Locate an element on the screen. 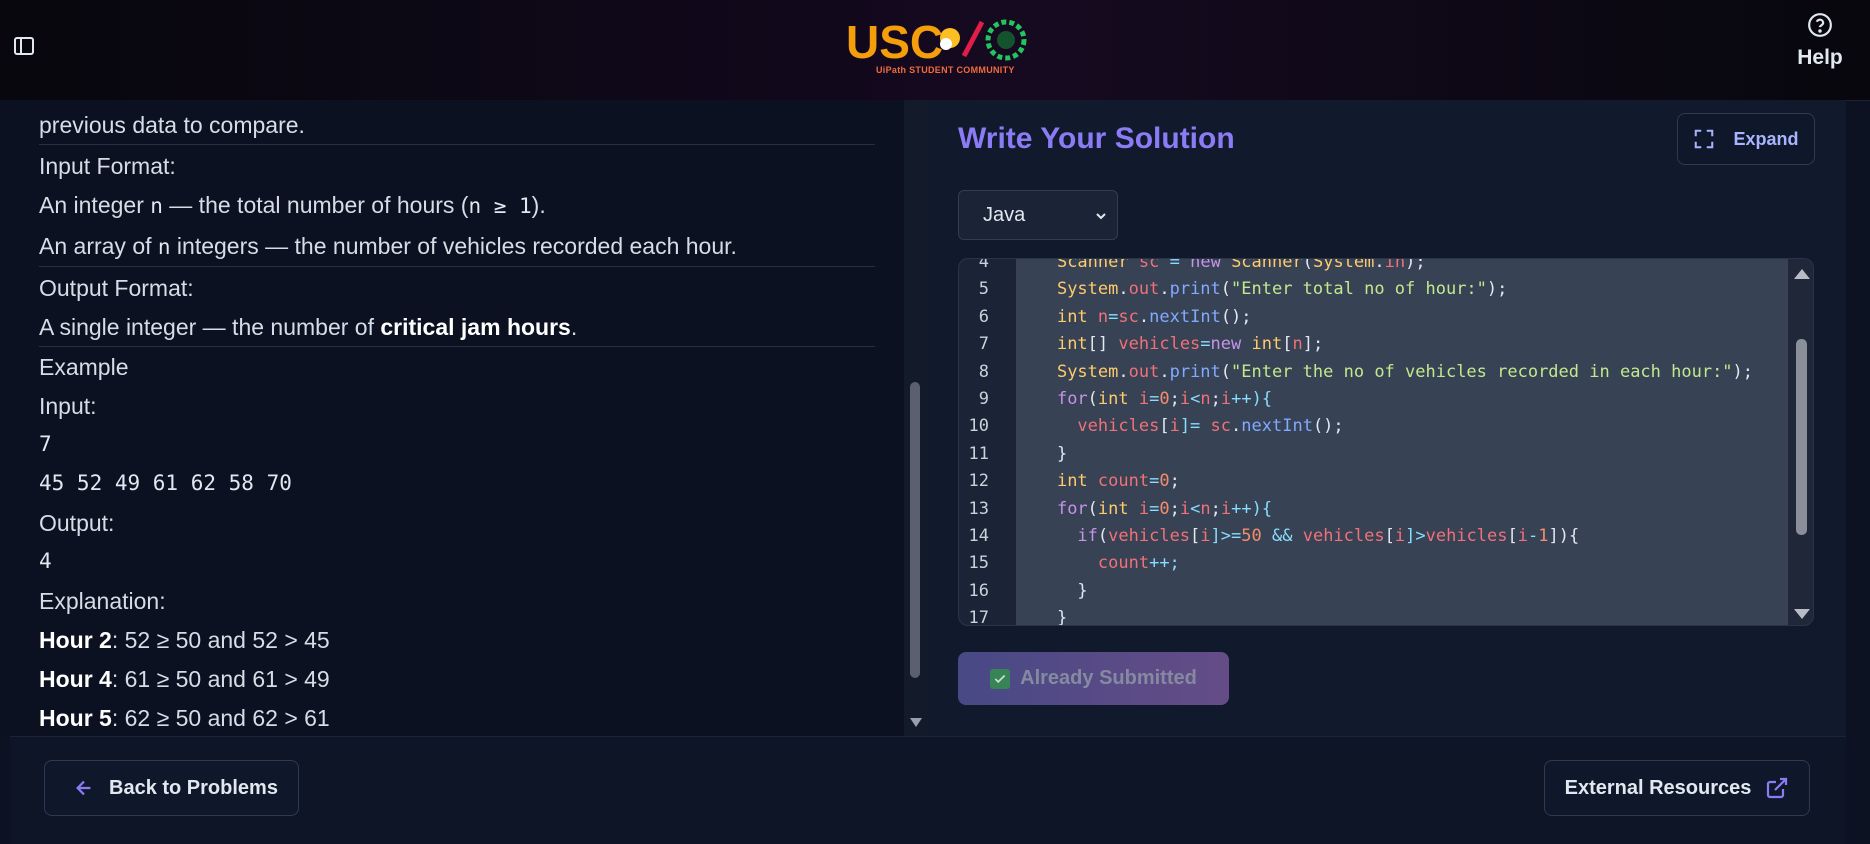 The height and width of the screenshot is (844, 1870). example-input-value-1: 7 is located at coordinates (45, 444).